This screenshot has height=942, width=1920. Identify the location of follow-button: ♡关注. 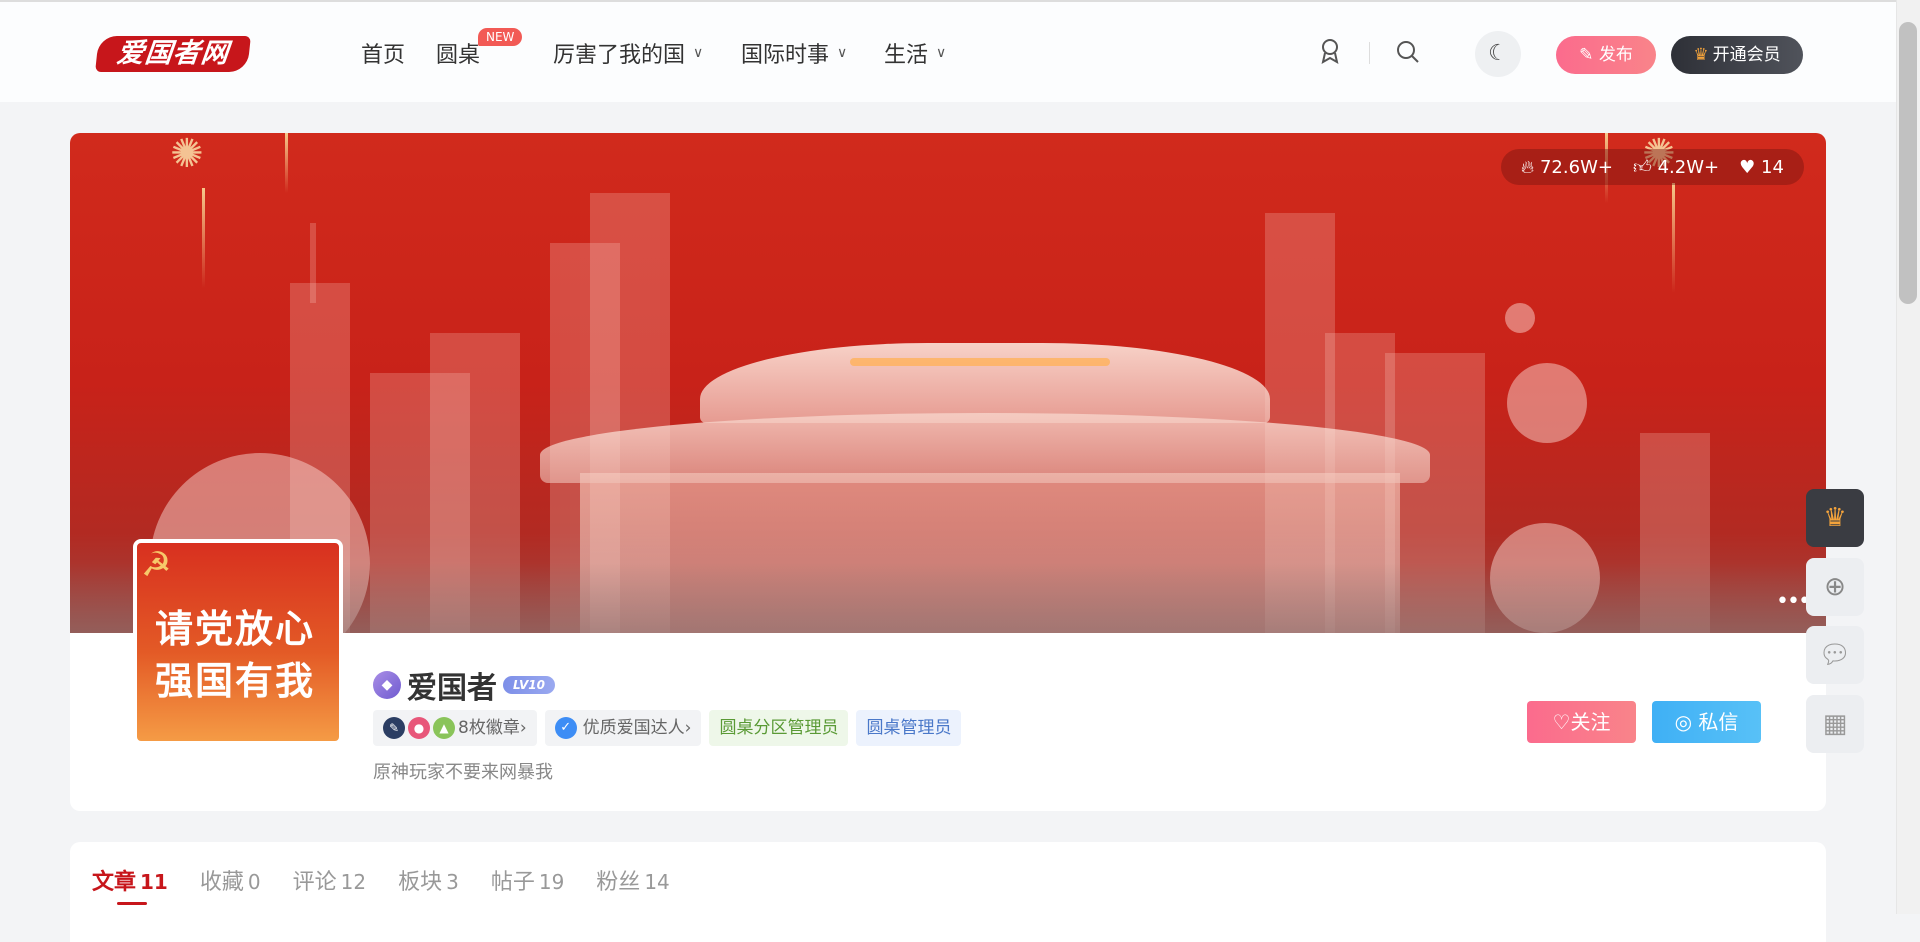
(1581, 722).